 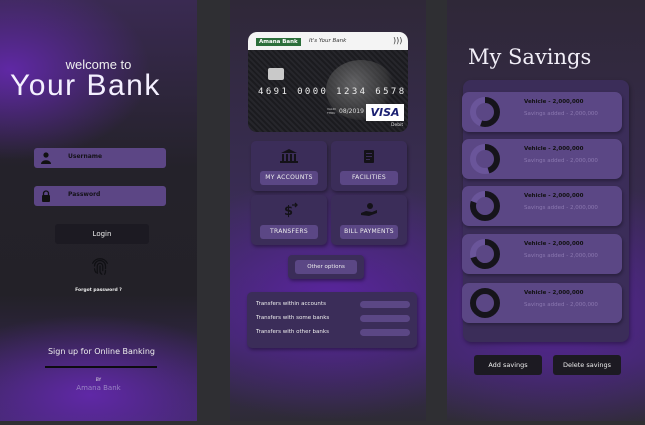 What do you see at coordinates (508, 365) in the screenshot?
I see `add-savings-button: Add savings` at bounding box center [508, 365].